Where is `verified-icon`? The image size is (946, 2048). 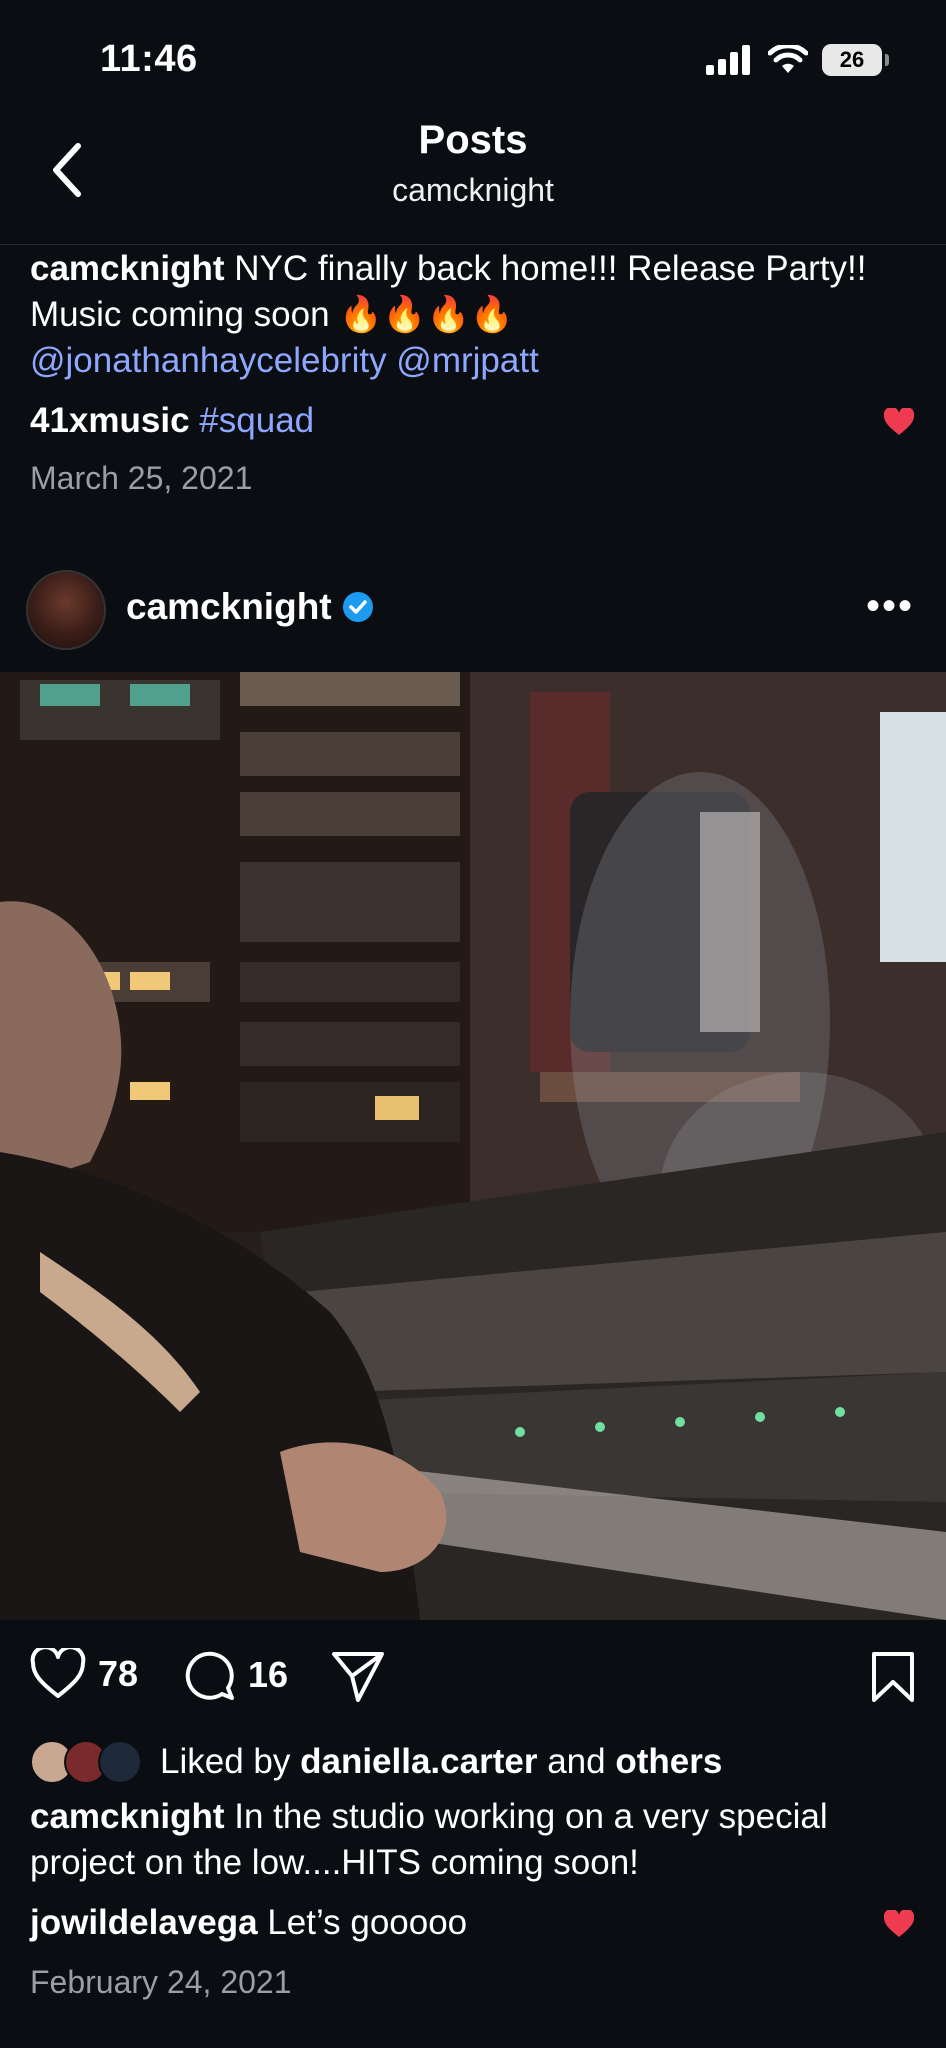 verified-icon is located at coordinates (357, 607).